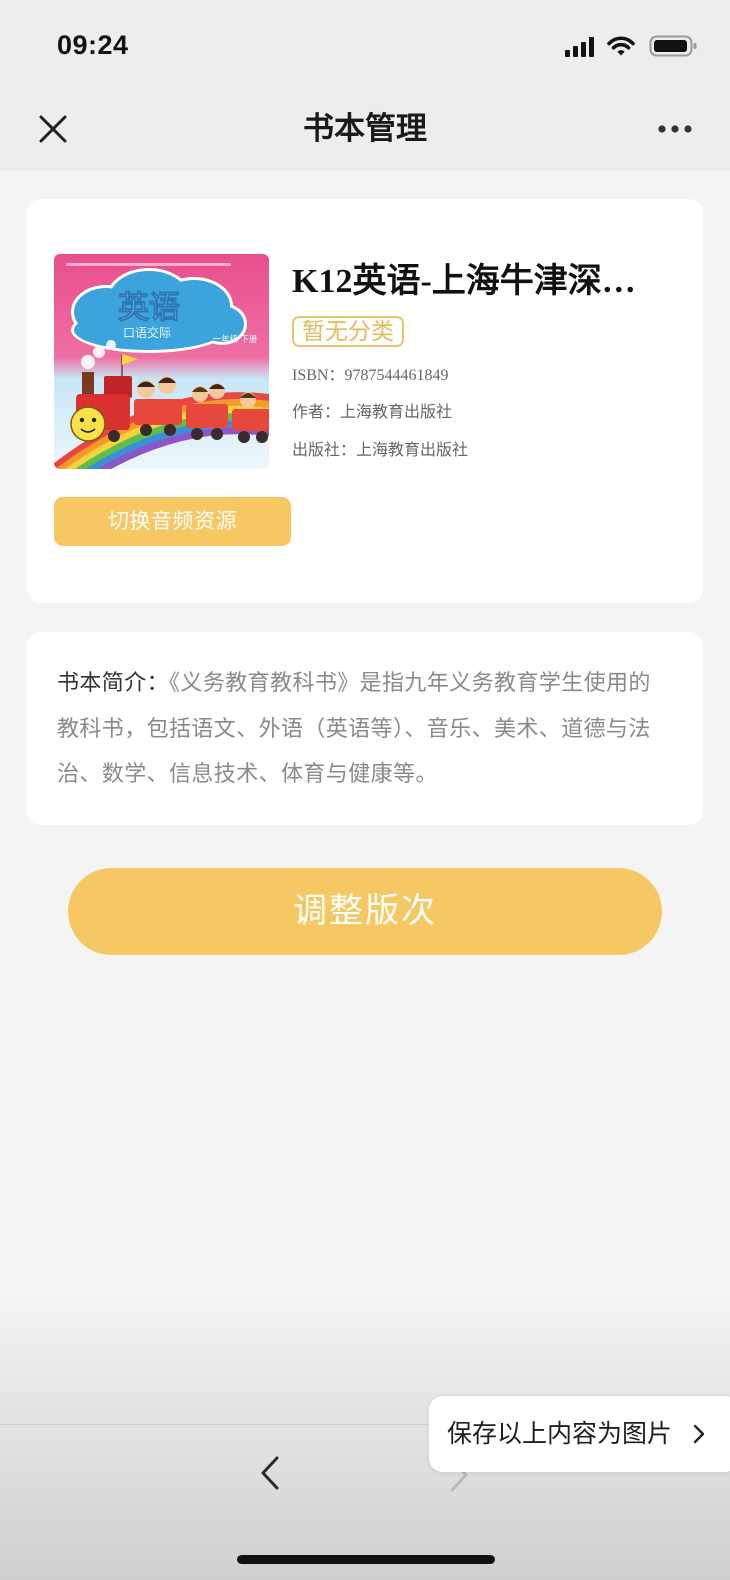 This screenshot has width=730, height=1580. I want to click on wifi-icon, so click(621, 46).